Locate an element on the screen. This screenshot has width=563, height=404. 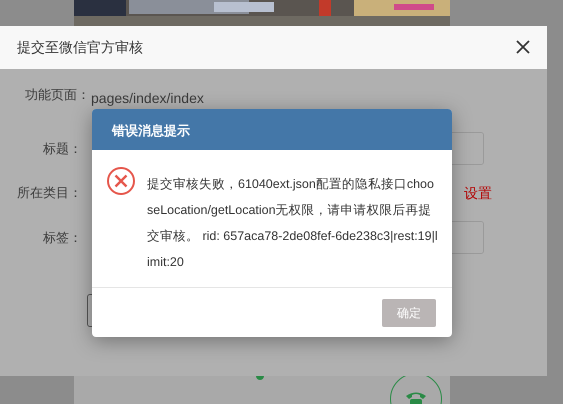
error-title: 错误消息提示 is located at coordinates (151, 131).